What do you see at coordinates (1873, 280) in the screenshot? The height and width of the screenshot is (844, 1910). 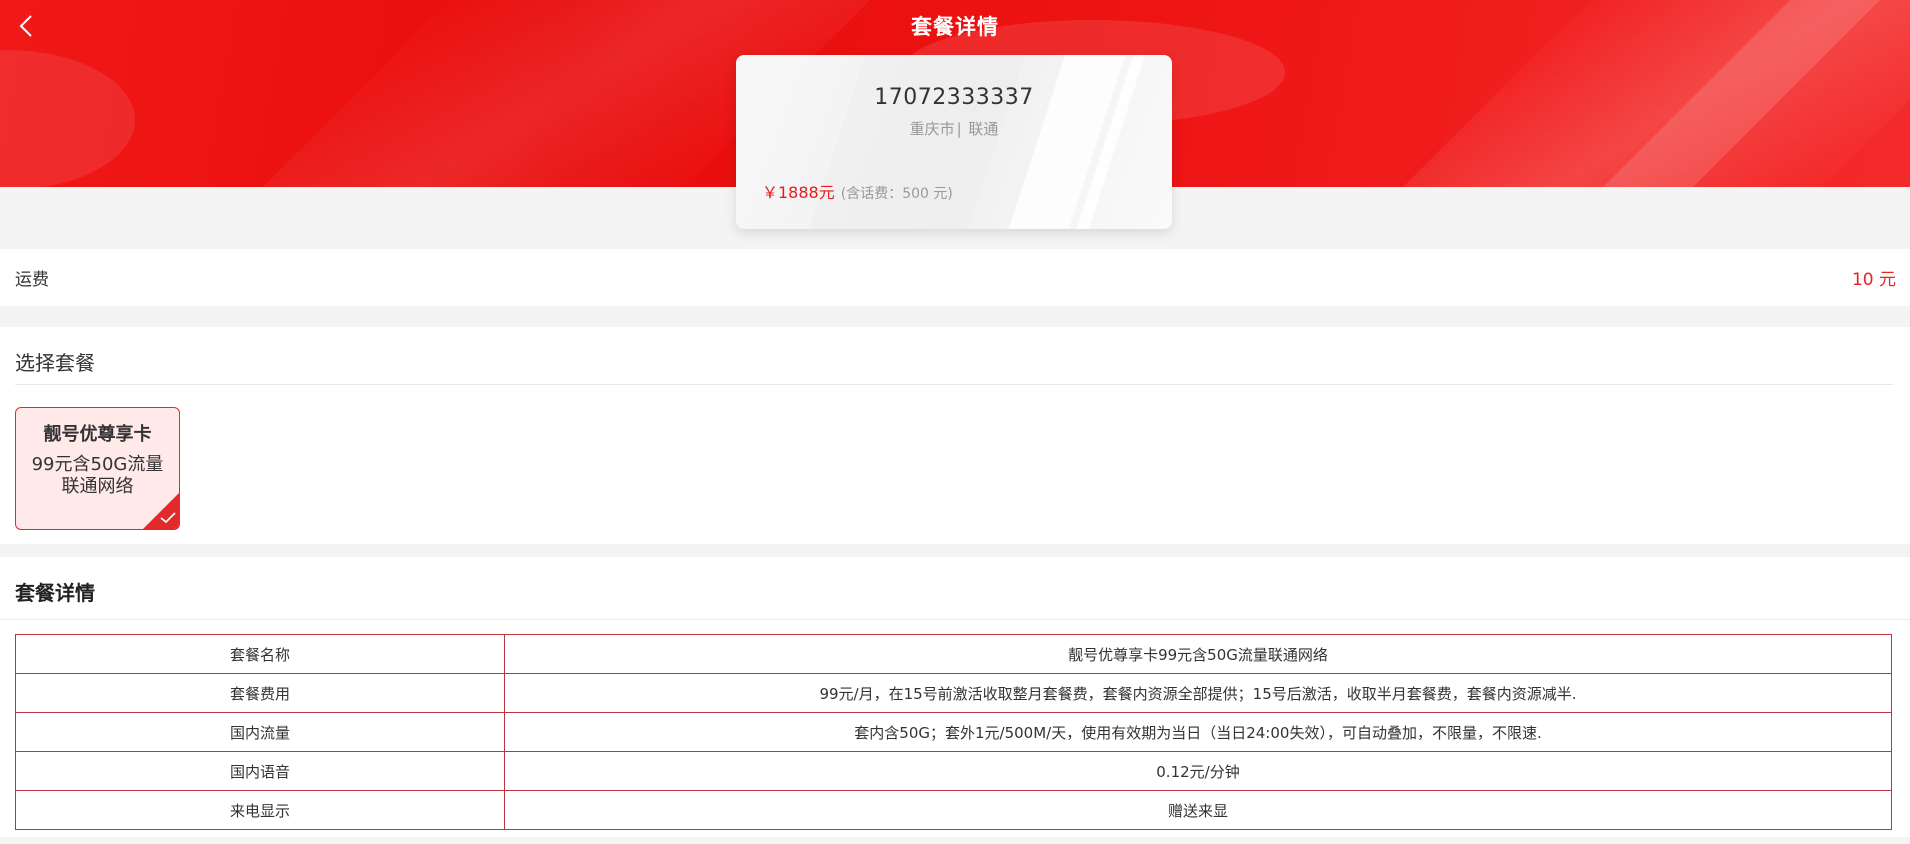 I see `shipping-value: 10 元` at bounding box center [1873, 280].